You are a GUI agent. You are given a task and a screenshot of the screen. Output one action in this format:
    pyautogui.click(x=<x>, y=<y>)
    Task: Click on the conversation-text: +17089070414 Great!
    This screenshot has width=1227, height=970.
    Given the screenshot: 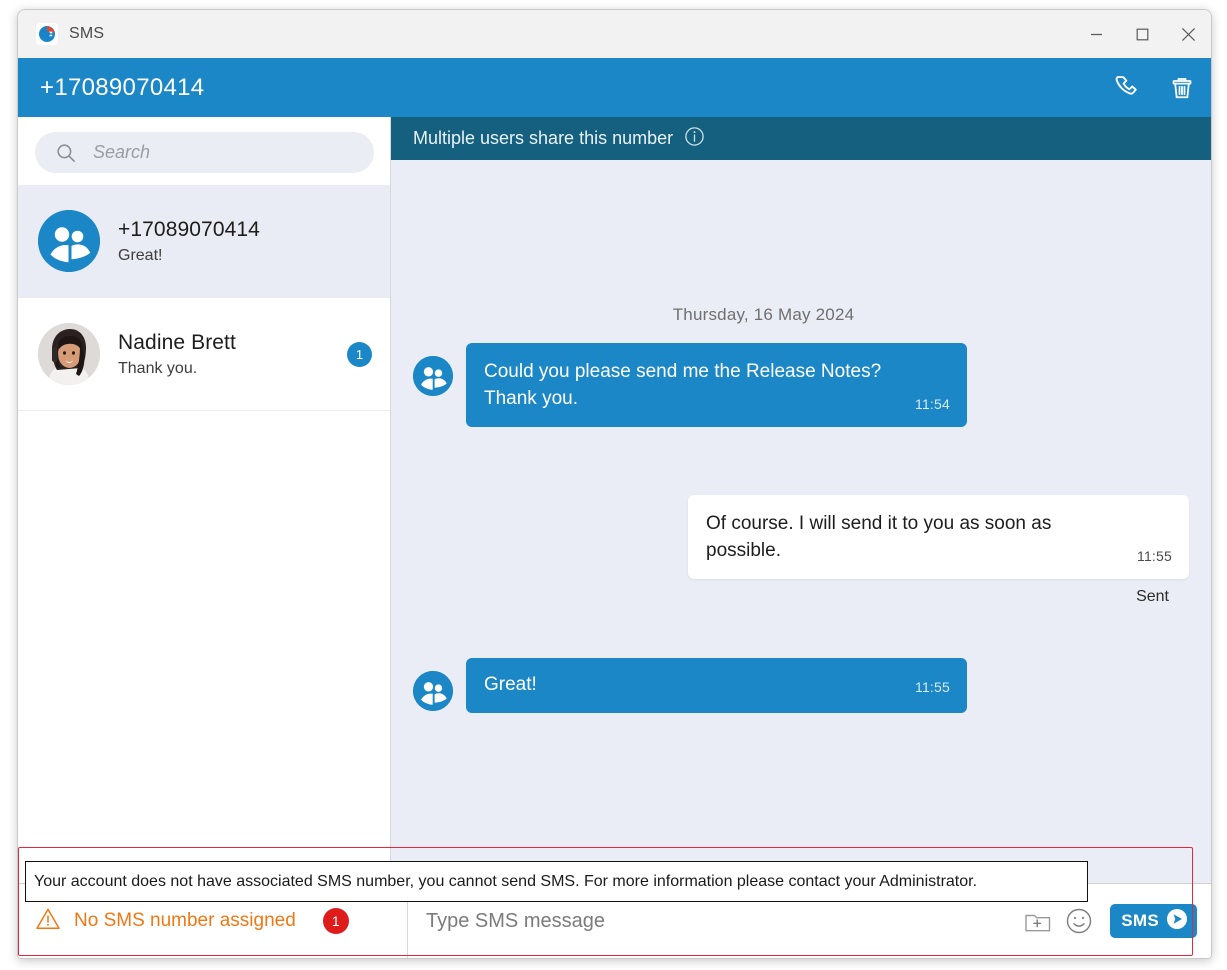 What is the action you would take?
    pyautogui.click(x=245, y=241)
    